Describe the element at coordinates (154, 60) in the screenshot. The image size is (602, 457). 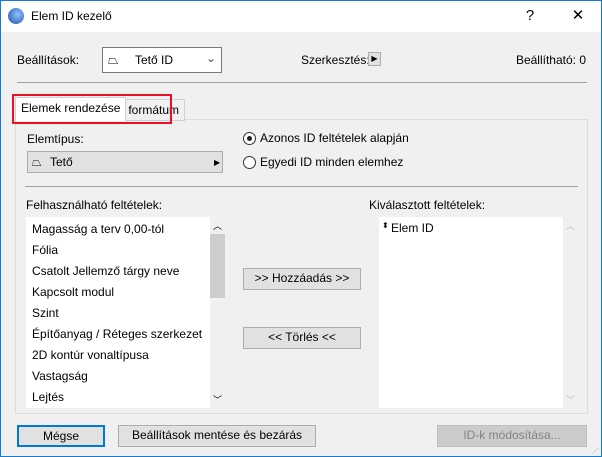
I see `settings-value: Tető ID` at that location.